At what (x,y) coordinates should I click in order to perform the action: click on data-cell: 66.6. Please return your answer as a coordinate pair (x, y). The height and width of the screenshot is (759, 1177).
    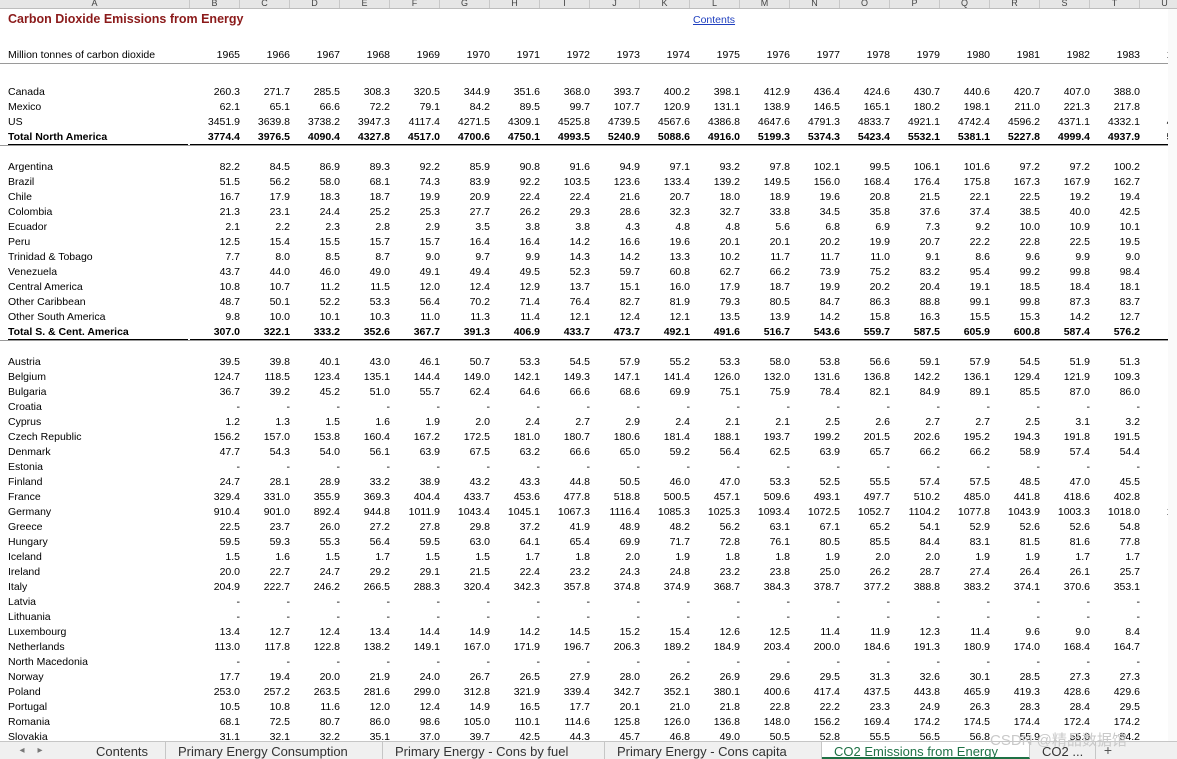
    Looking at the image, I should click on (565, 392).